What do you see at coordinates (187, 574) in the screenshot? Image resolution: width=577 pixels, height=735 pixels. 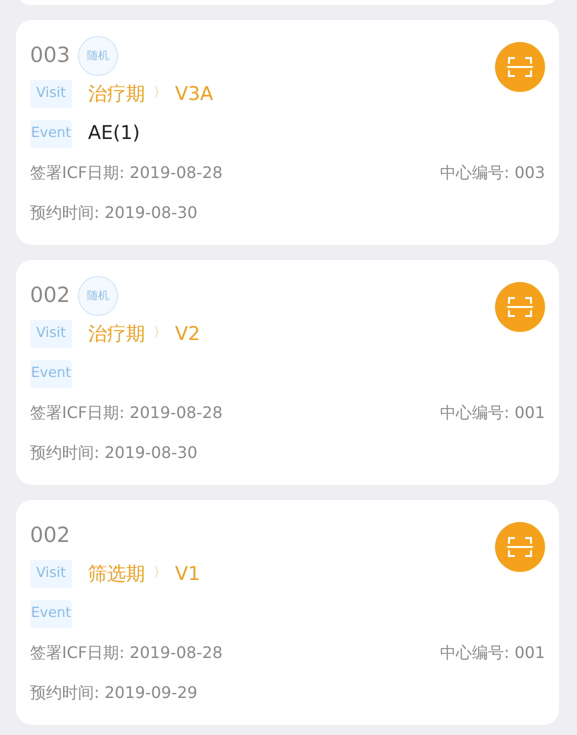 I see `visit-name: V1` at bounding box center [187, 574].